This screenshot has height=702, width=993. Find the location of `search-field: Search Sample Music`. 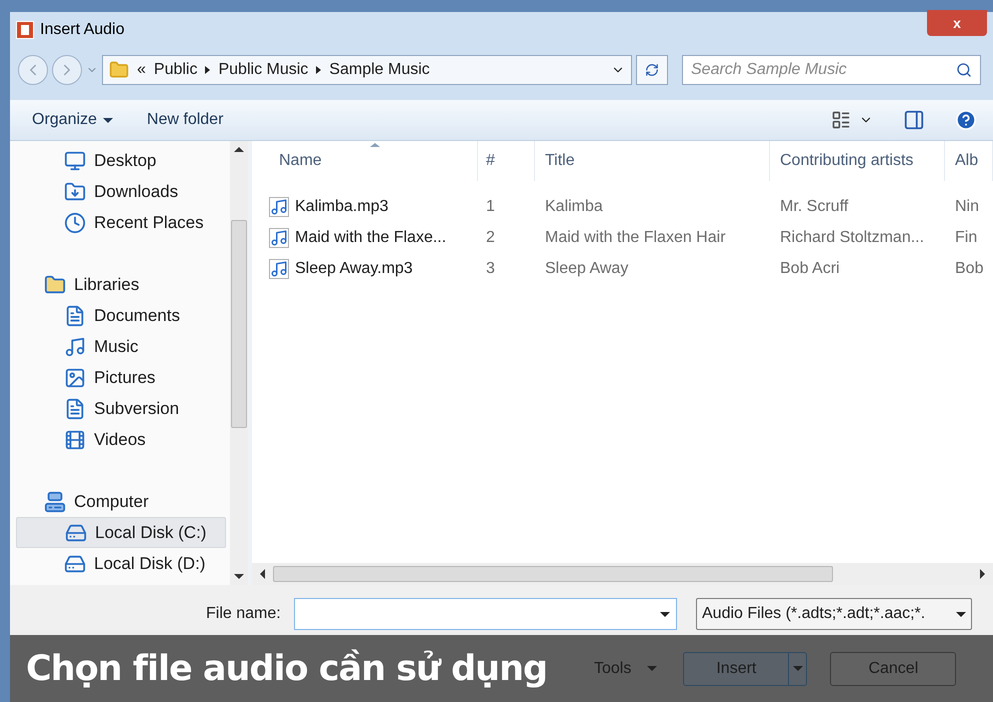

search-field: Search Sample Music is located at coordinates (831, 70).